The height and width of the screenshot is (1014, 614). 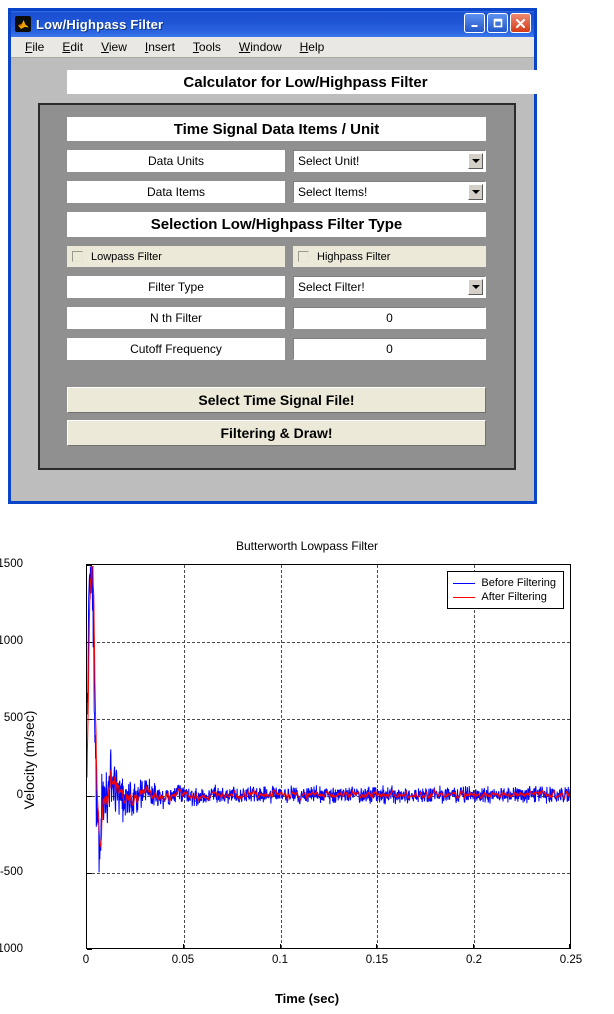 I want to click on tick-mark, so click(x=89, y=949).